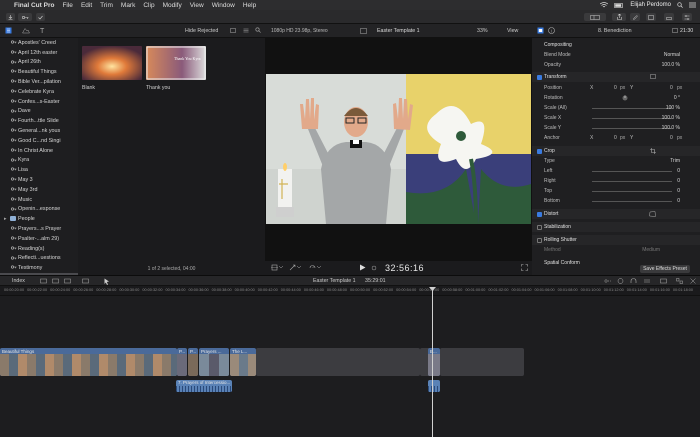 Image resolution: width=700 pixels, height=437 pixels. Describe the element at coordinates (482, 31) in the screenshot. I see `zoom-popup: 33%` at that location.